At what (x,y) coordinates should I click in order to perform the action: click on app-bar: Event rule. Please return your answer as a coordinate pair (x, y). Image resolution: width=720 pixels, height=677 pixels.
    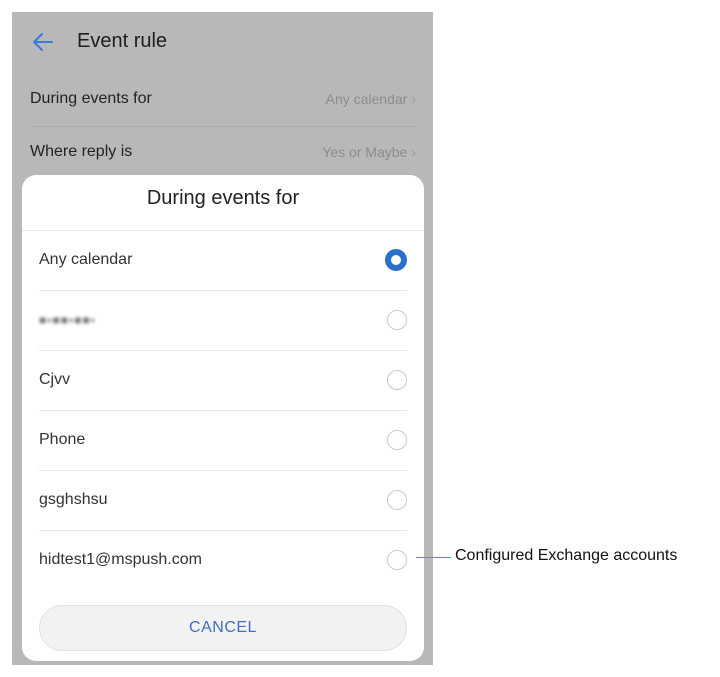
    Looking at the image, I should click on (222, 43).